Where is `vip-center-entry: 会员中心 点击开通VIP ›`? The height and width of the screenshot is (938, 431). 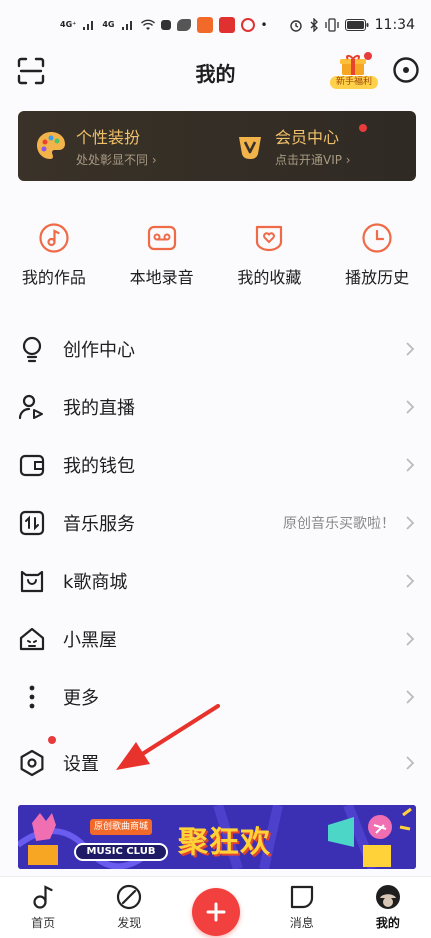 vip-center-entry: 会员中心 点击开通VIP › is located at coordinates (316, 146).